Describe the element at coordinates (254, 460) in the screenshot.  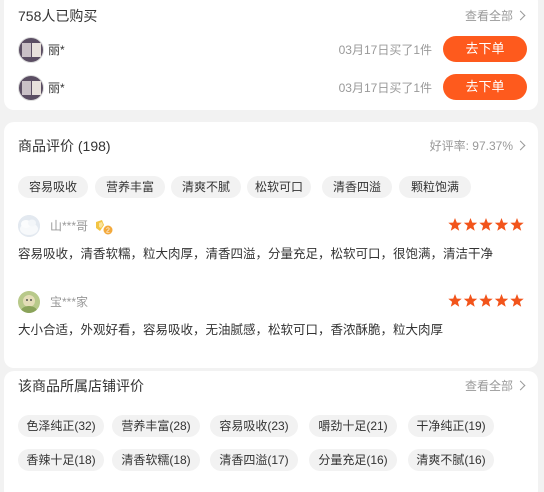
I see `shop-review-tag: 清香四溢(17)` at that location.